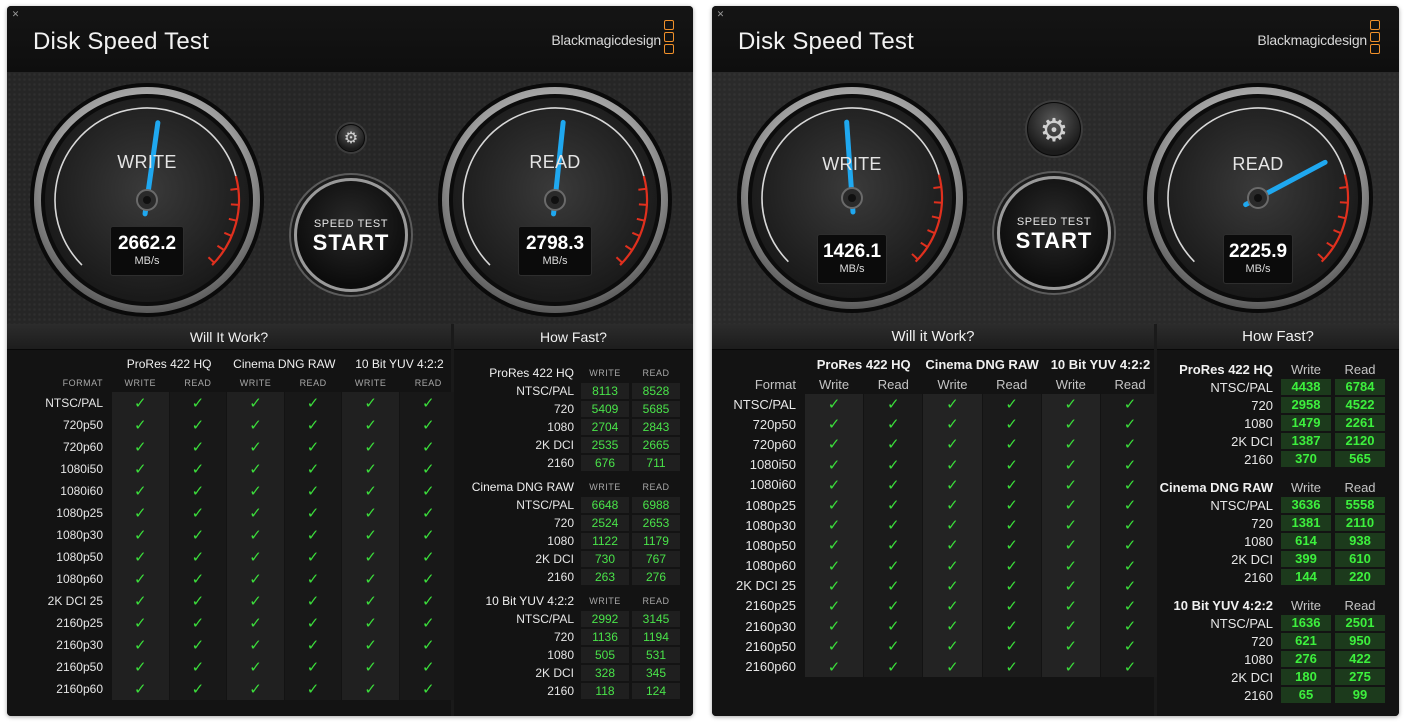 This screenshot has height=724, width=1406. I want to click on write-fps-value: 621, so click(1306, 641).